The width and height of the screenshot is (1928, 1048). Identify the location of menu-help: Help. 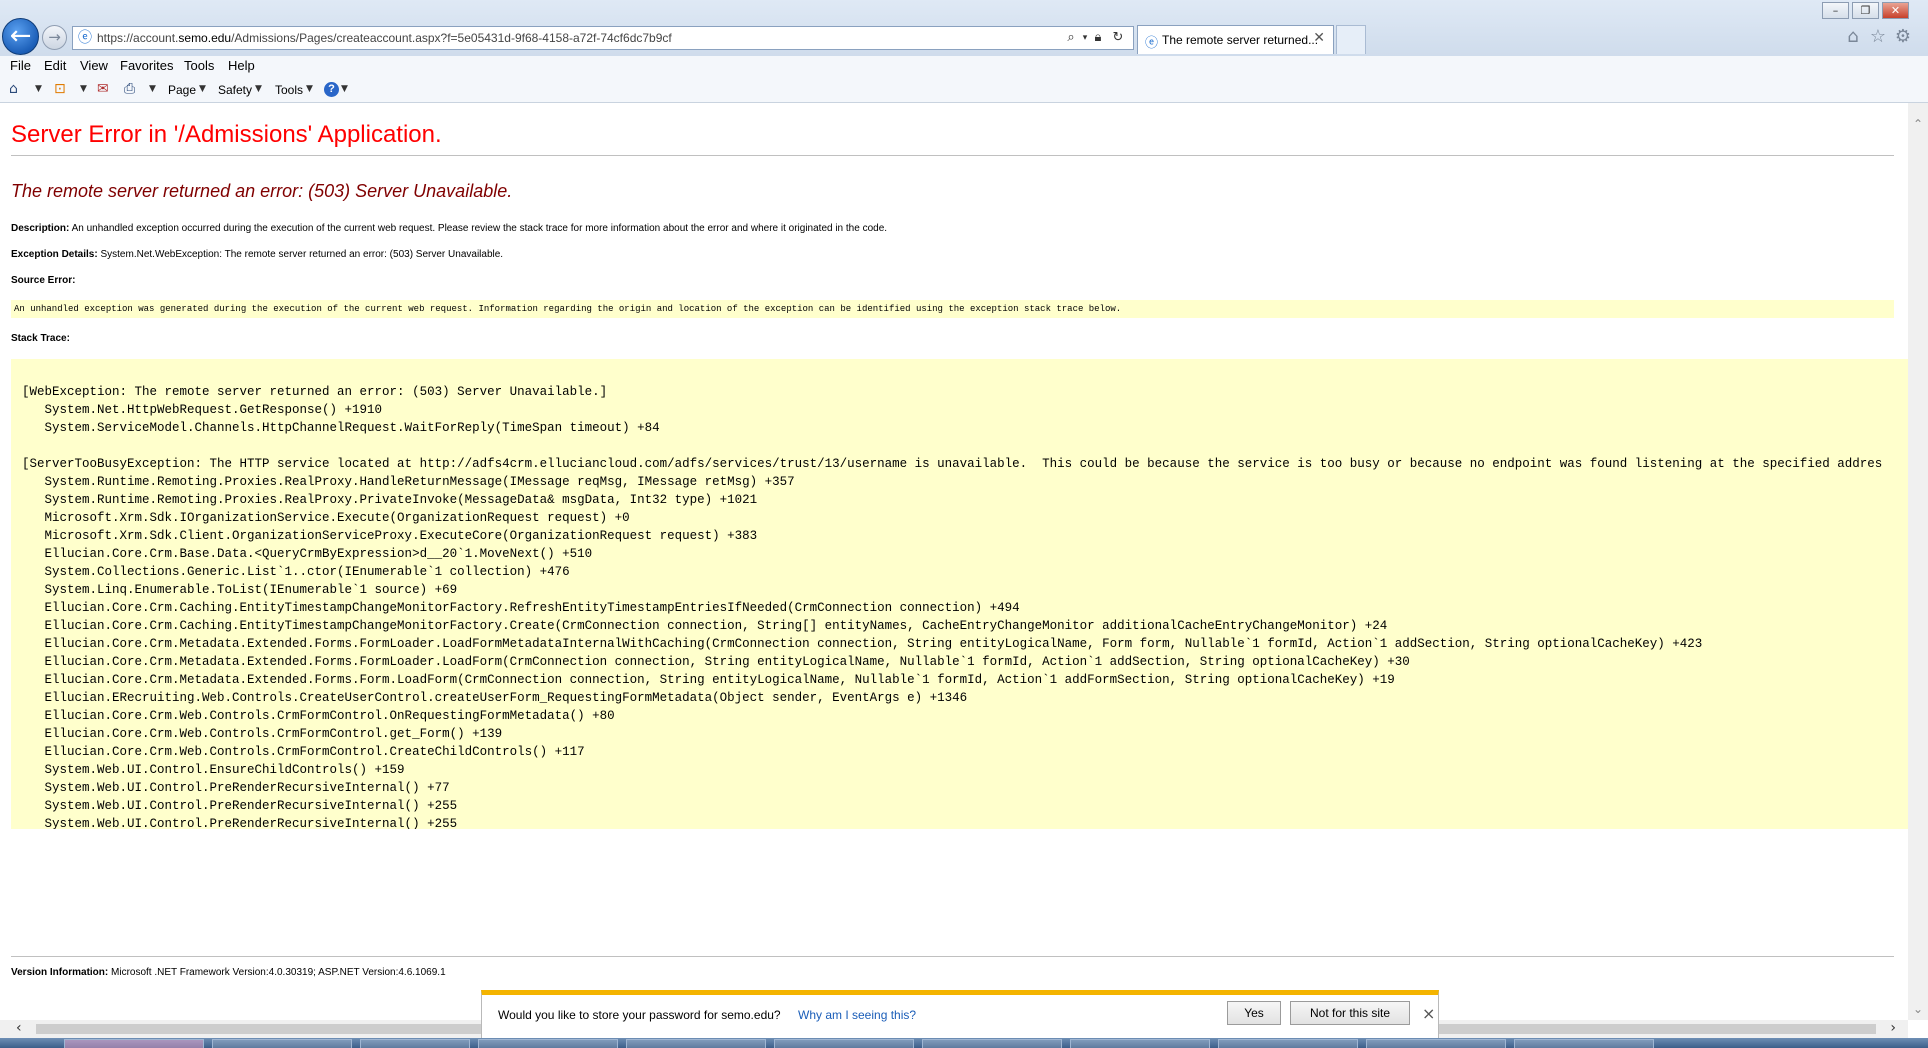
(241, 65).